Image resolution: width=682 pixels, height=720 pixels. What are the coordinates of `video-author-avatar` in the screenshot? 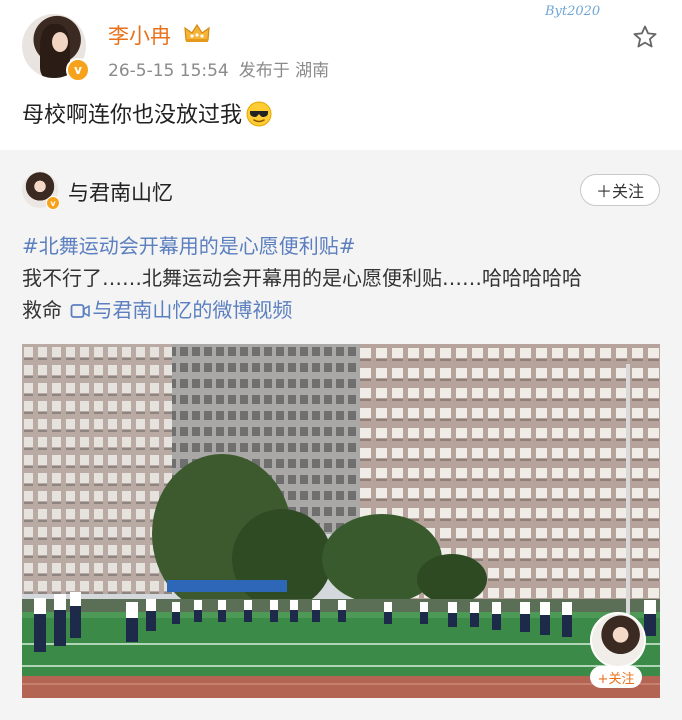 It's located at (618, 640).